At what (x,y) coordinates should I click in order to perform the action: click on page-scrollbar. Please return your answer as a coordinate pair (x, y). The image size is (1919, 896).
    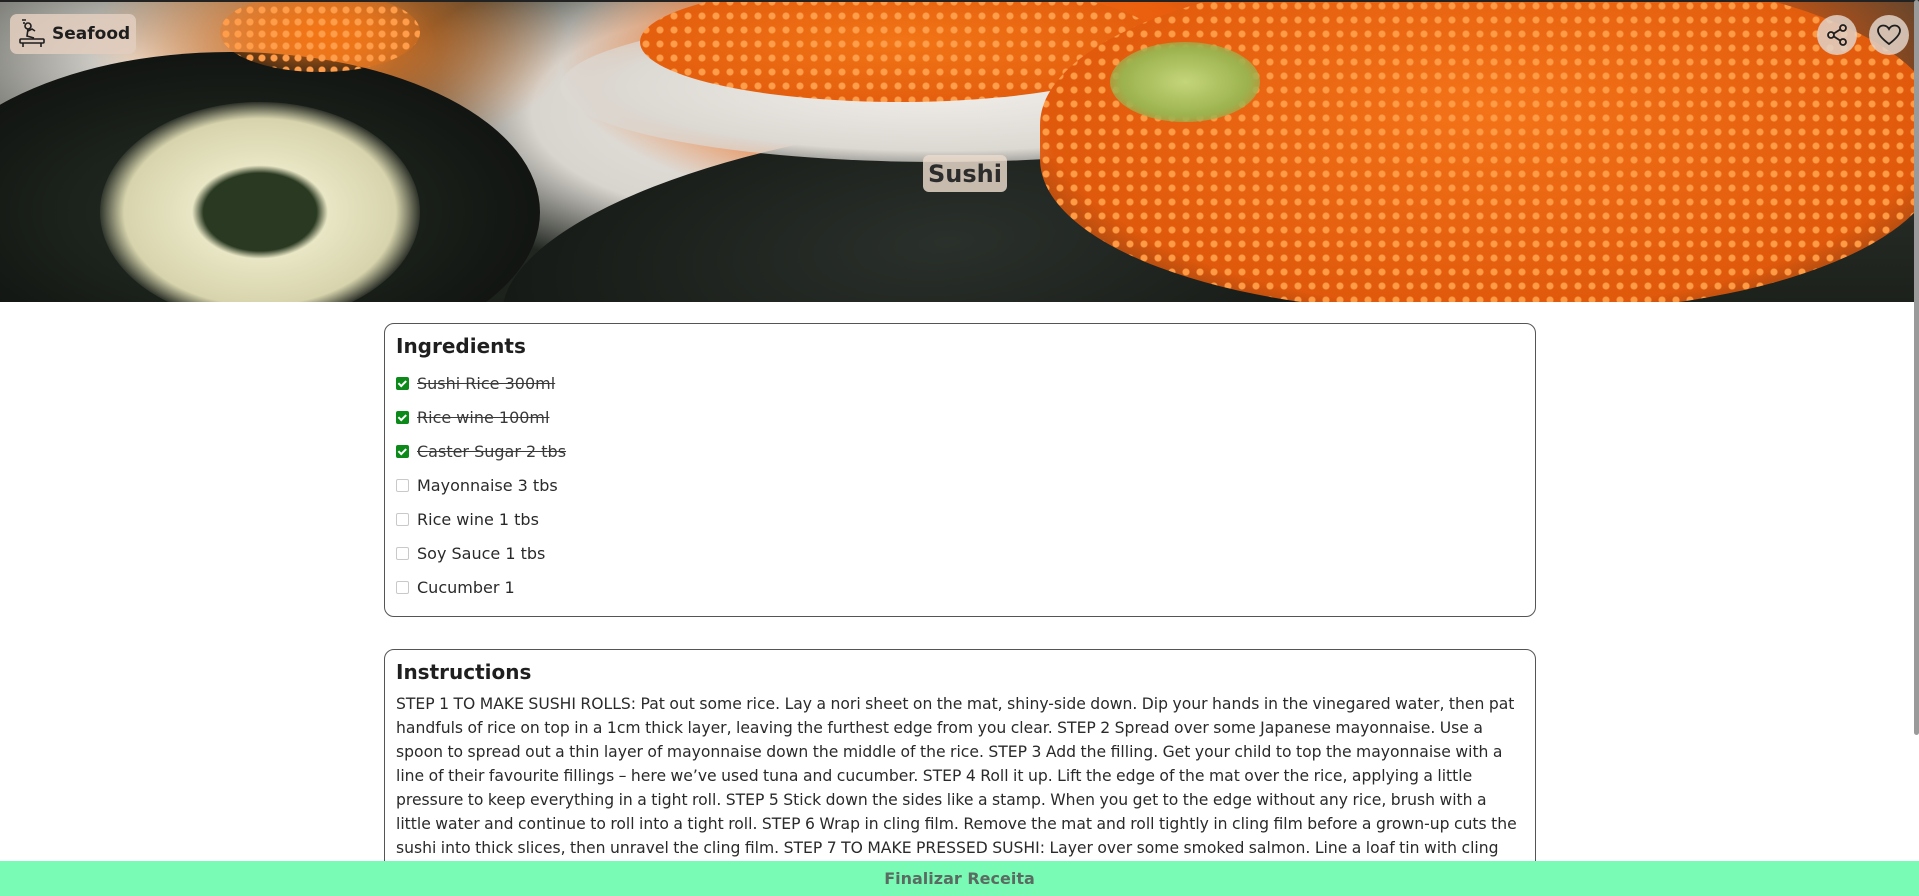
    Looking at the image, I should click on (1916, 367).